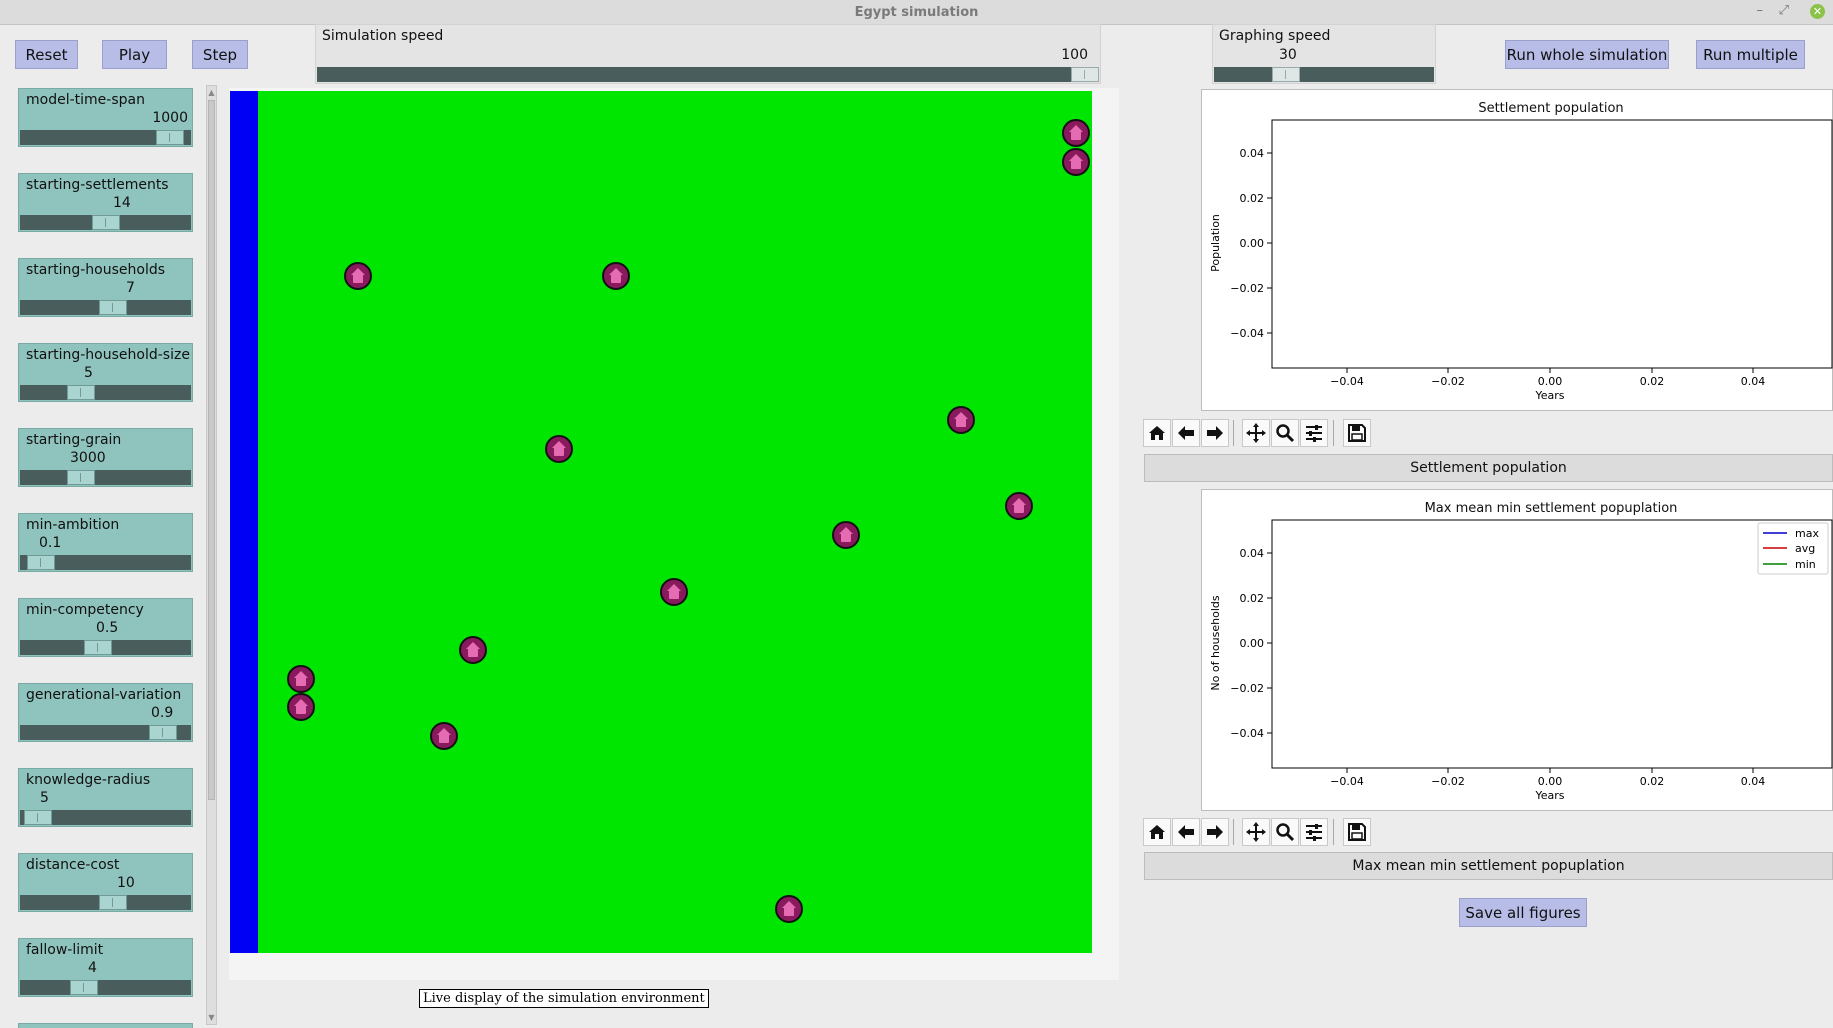 The width and height of the screenshot is (1833, 1028). Describe the element at coordinates (211, 450) in the screenshot. I see `scrollbar-thumb` at that location.